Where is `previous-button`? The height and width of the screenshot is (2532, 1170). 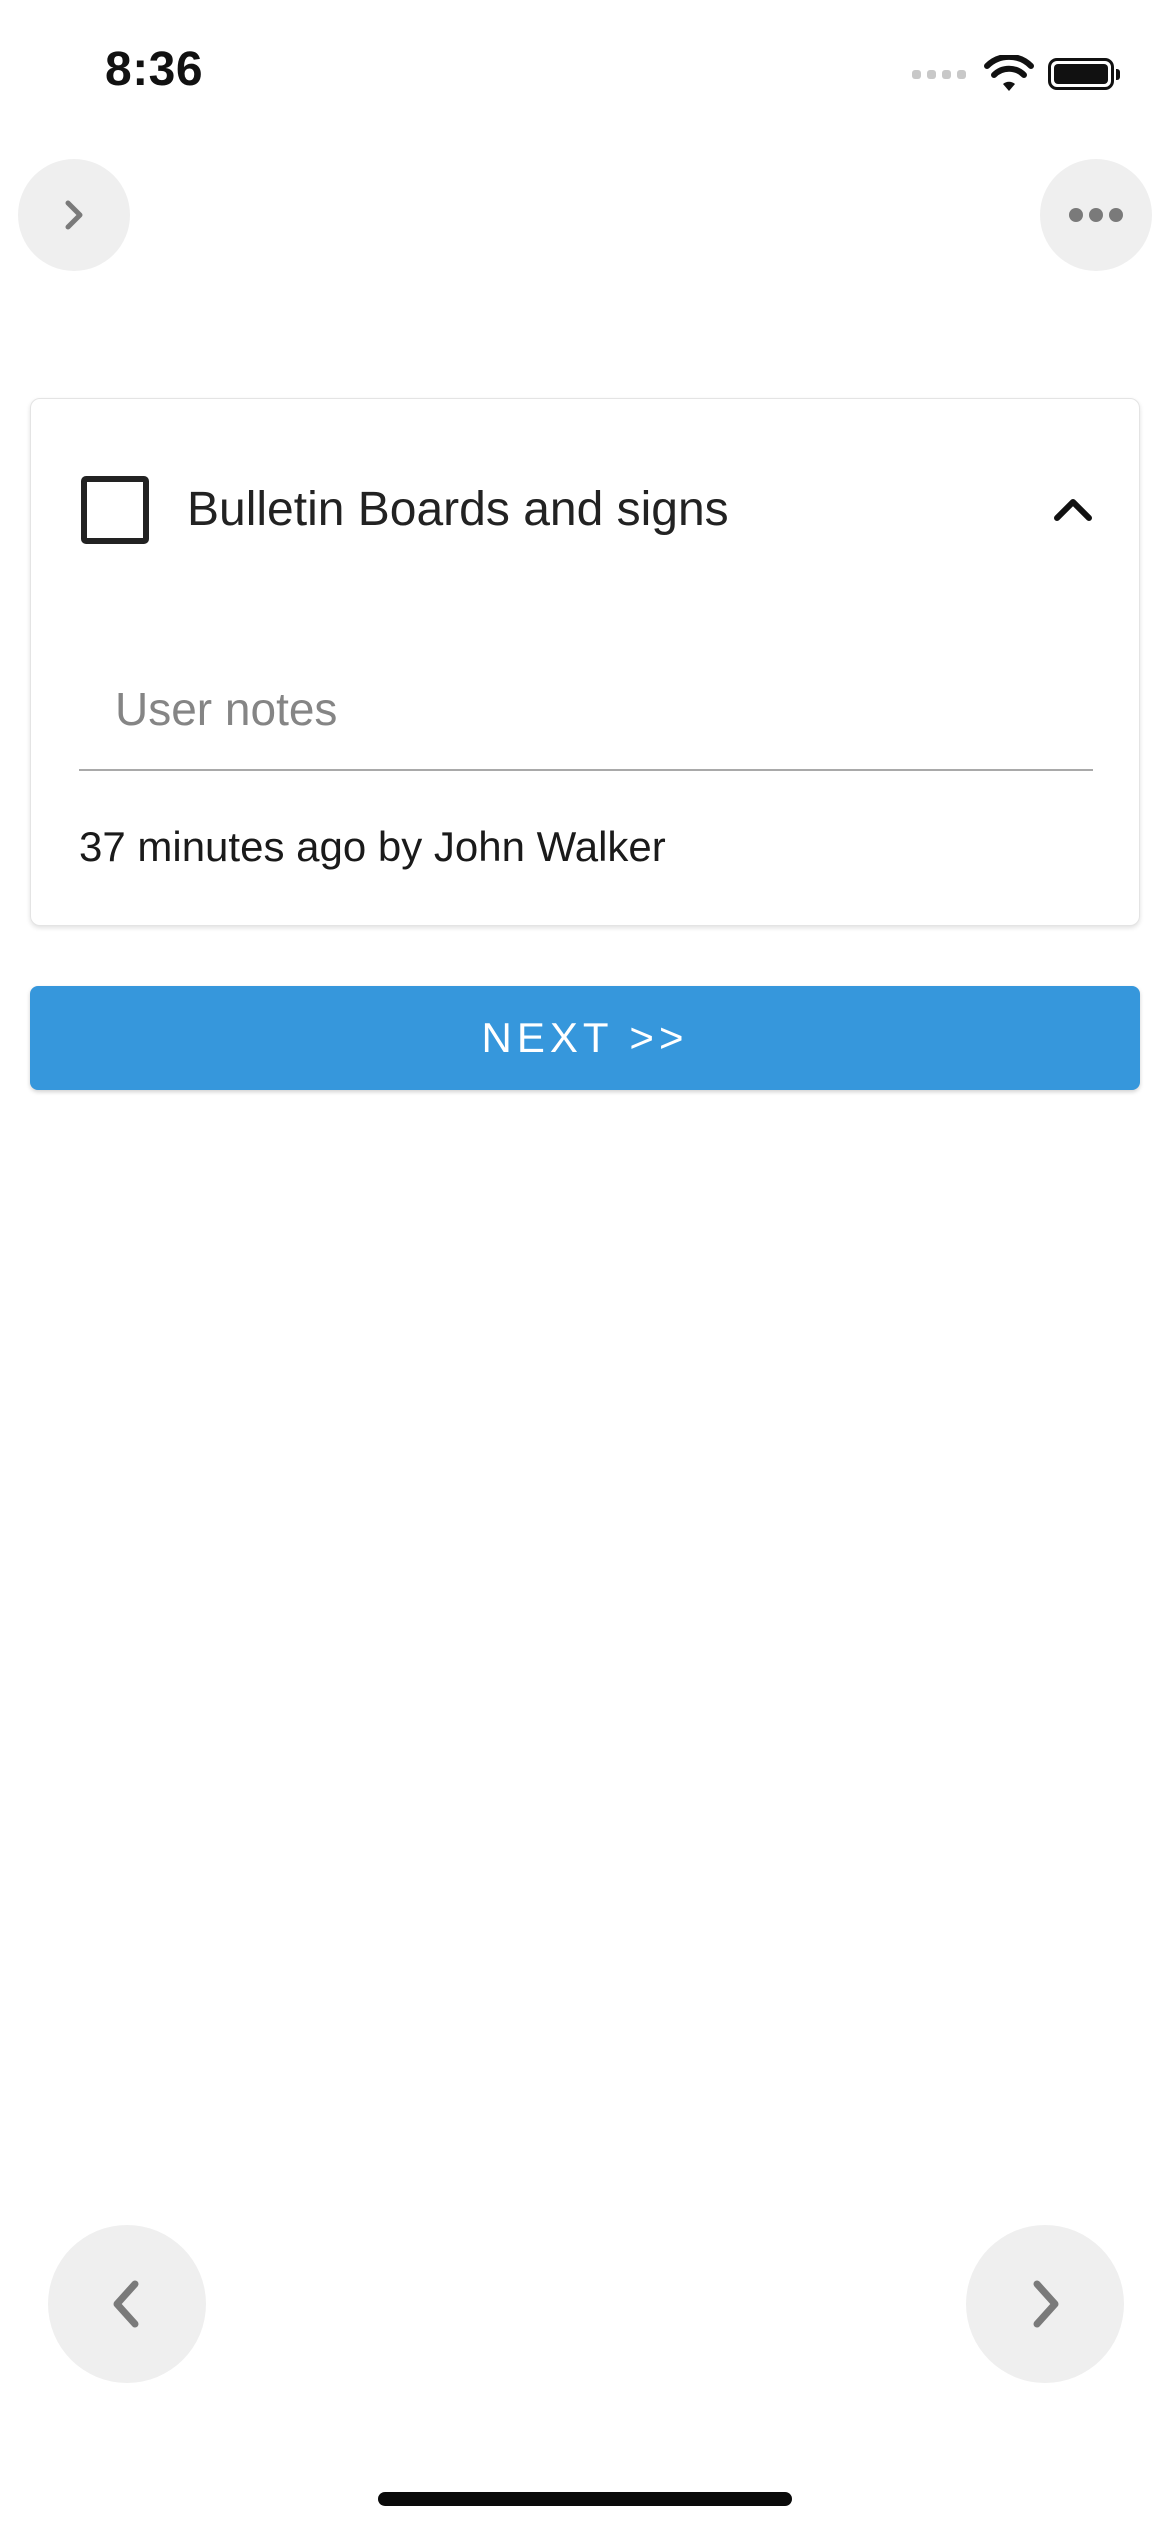
previous-button is located at coordinates (127, 2304).